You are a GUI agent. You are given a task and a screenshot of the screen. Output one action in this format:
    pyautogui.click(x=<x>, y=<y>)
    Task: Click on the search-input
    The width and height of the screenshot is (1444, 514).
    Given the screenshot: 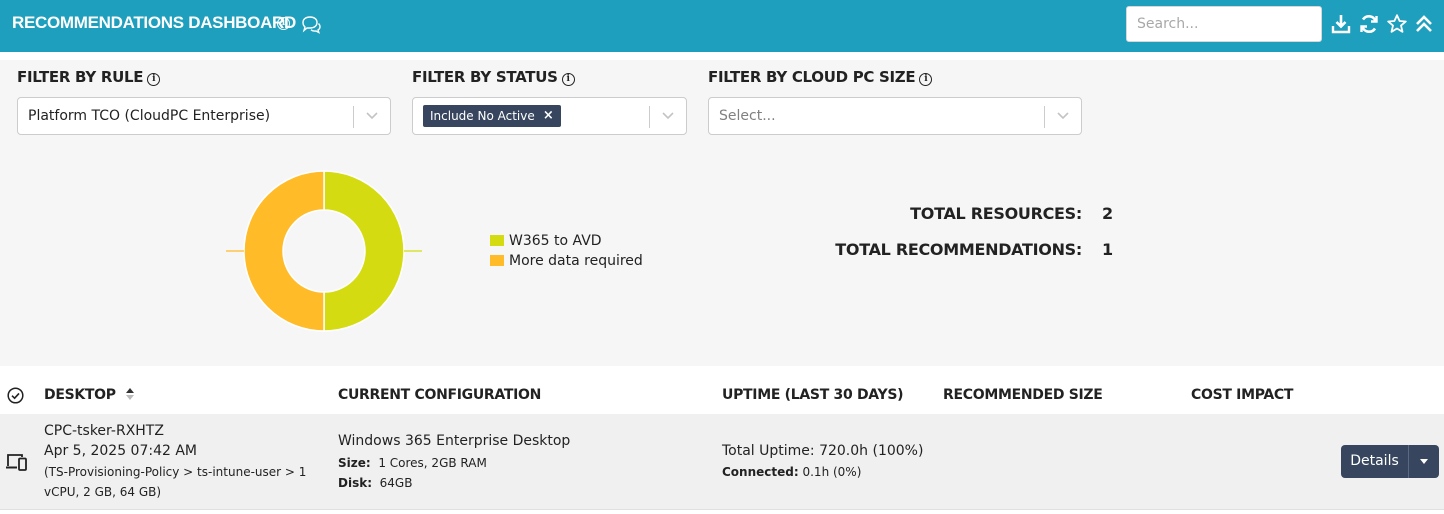 What is the action you would take?
    pyautogui.click(x=1224, y=24)
    